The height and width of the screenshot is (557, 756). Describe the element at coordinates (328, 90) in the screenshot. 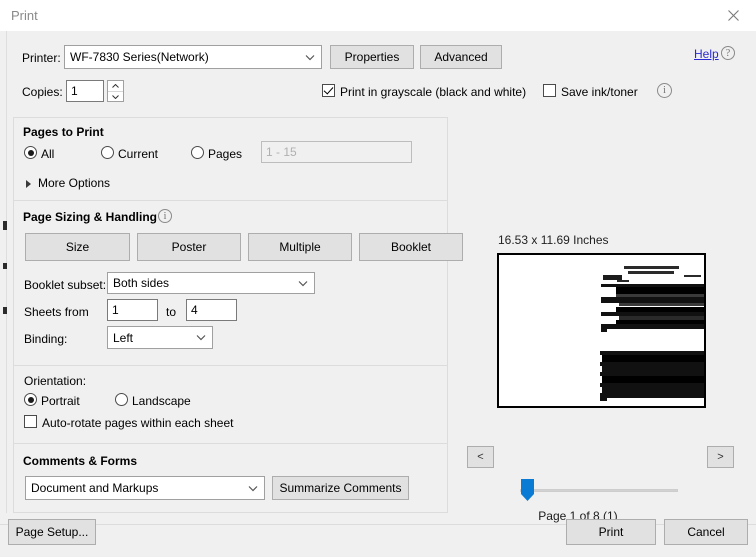

I see `grayscale-checkbox` at that location.